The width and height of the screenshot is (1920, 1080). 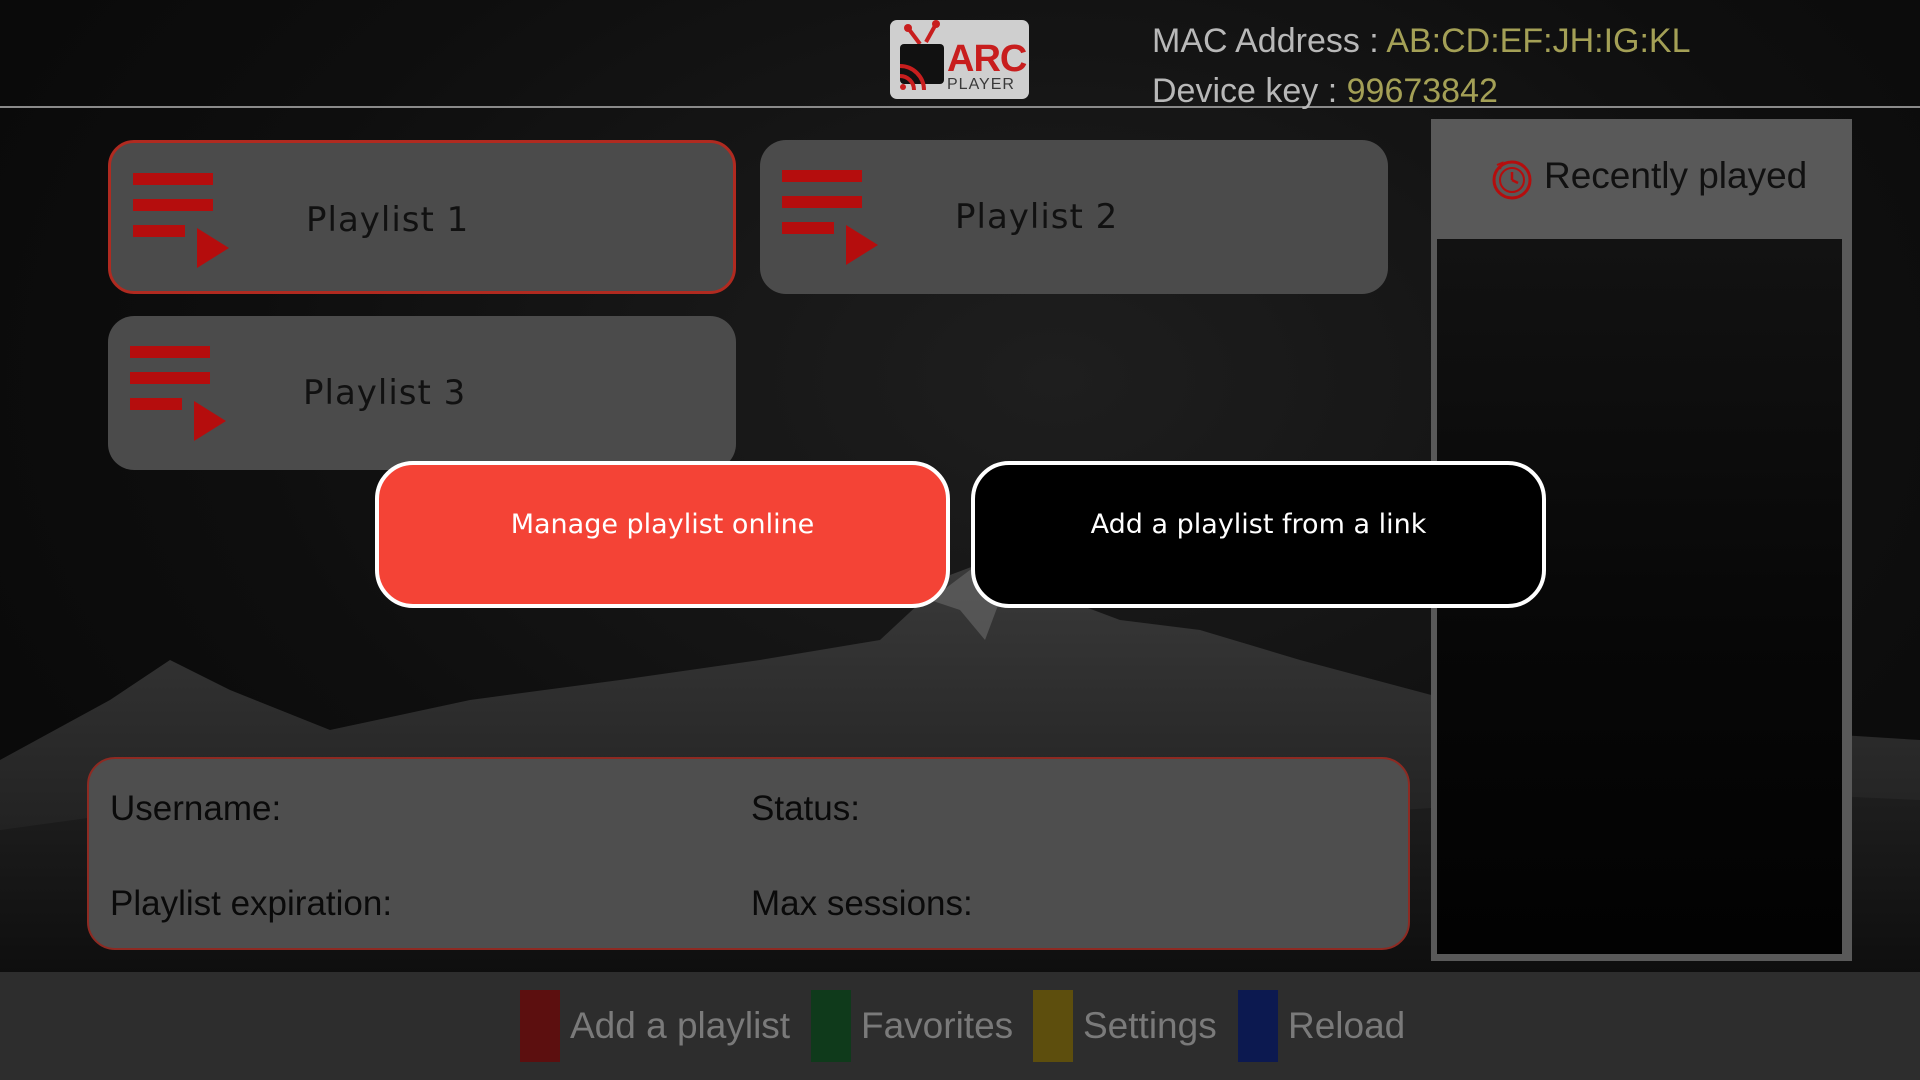 I want to click on playlist-label: Playlist 3, so click(x=385, y=393).